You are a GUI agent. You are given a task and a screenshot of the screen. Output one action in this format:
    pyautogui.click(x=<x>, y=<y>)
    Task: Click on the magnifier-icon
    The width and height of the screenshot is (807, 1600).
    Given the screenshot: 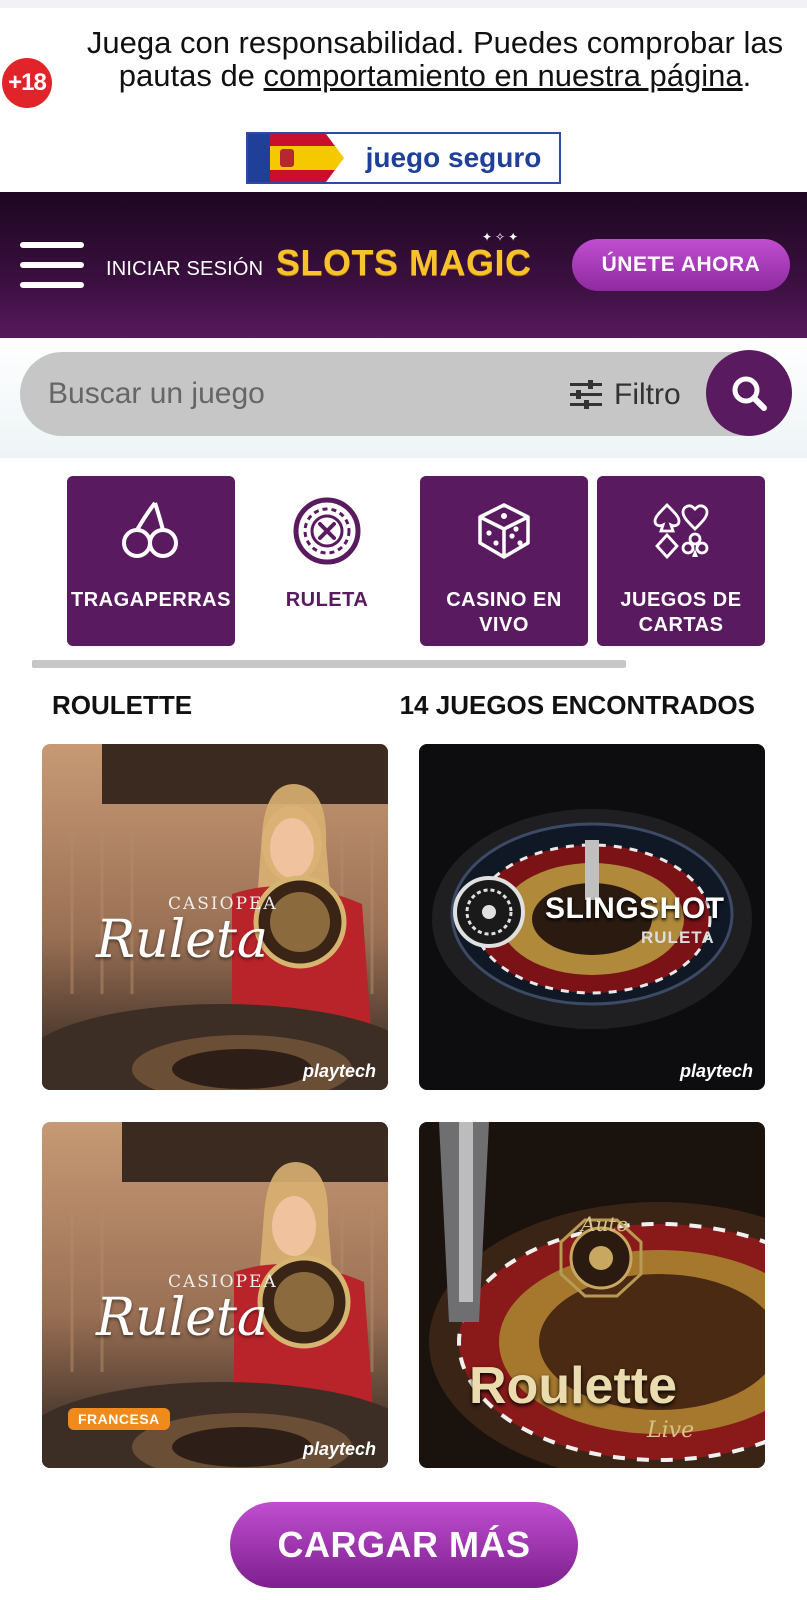 What is the action you would take?
    pyautogui.click(x=749, y=393)
    